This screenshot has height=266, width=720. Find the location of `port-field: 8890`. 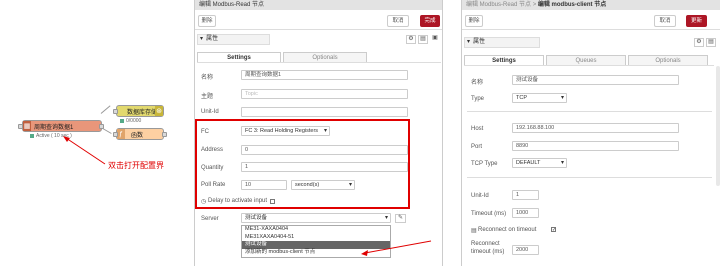

port-field: 8890 is located at coordinates (595, 146).